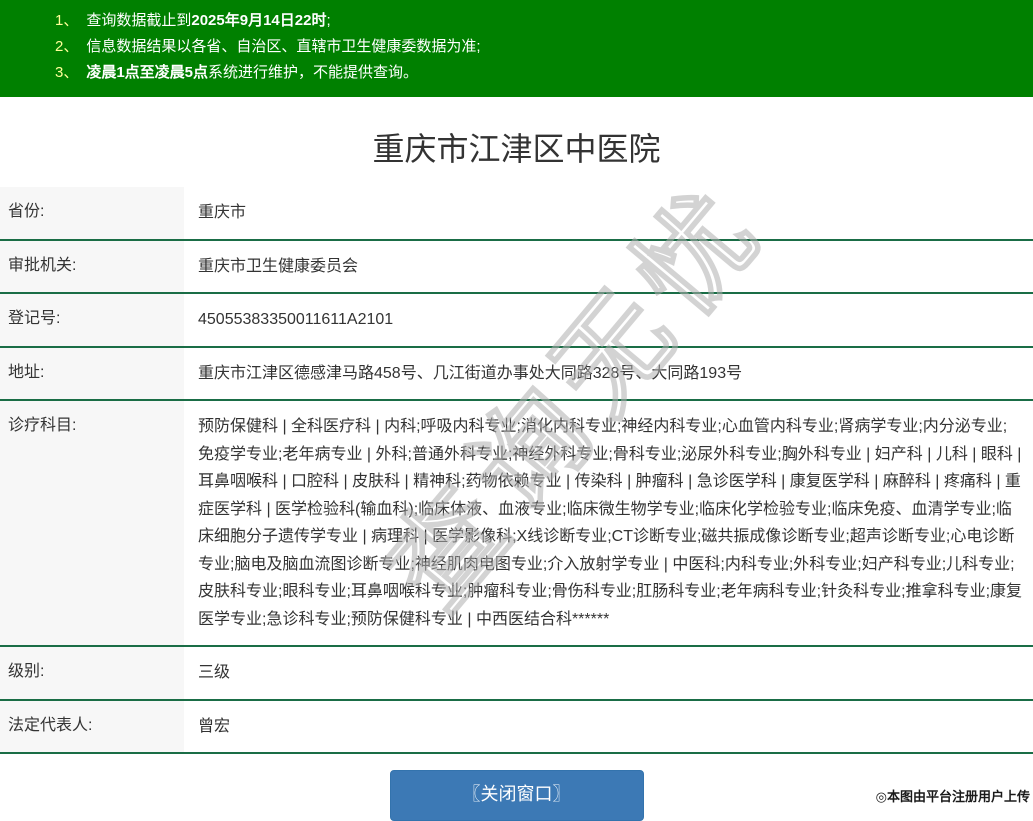 Image resolution: width=1033 pixels, height=821 pixels. I want to click on table-row-province: 省份: 重庆市, so click(516, 214).